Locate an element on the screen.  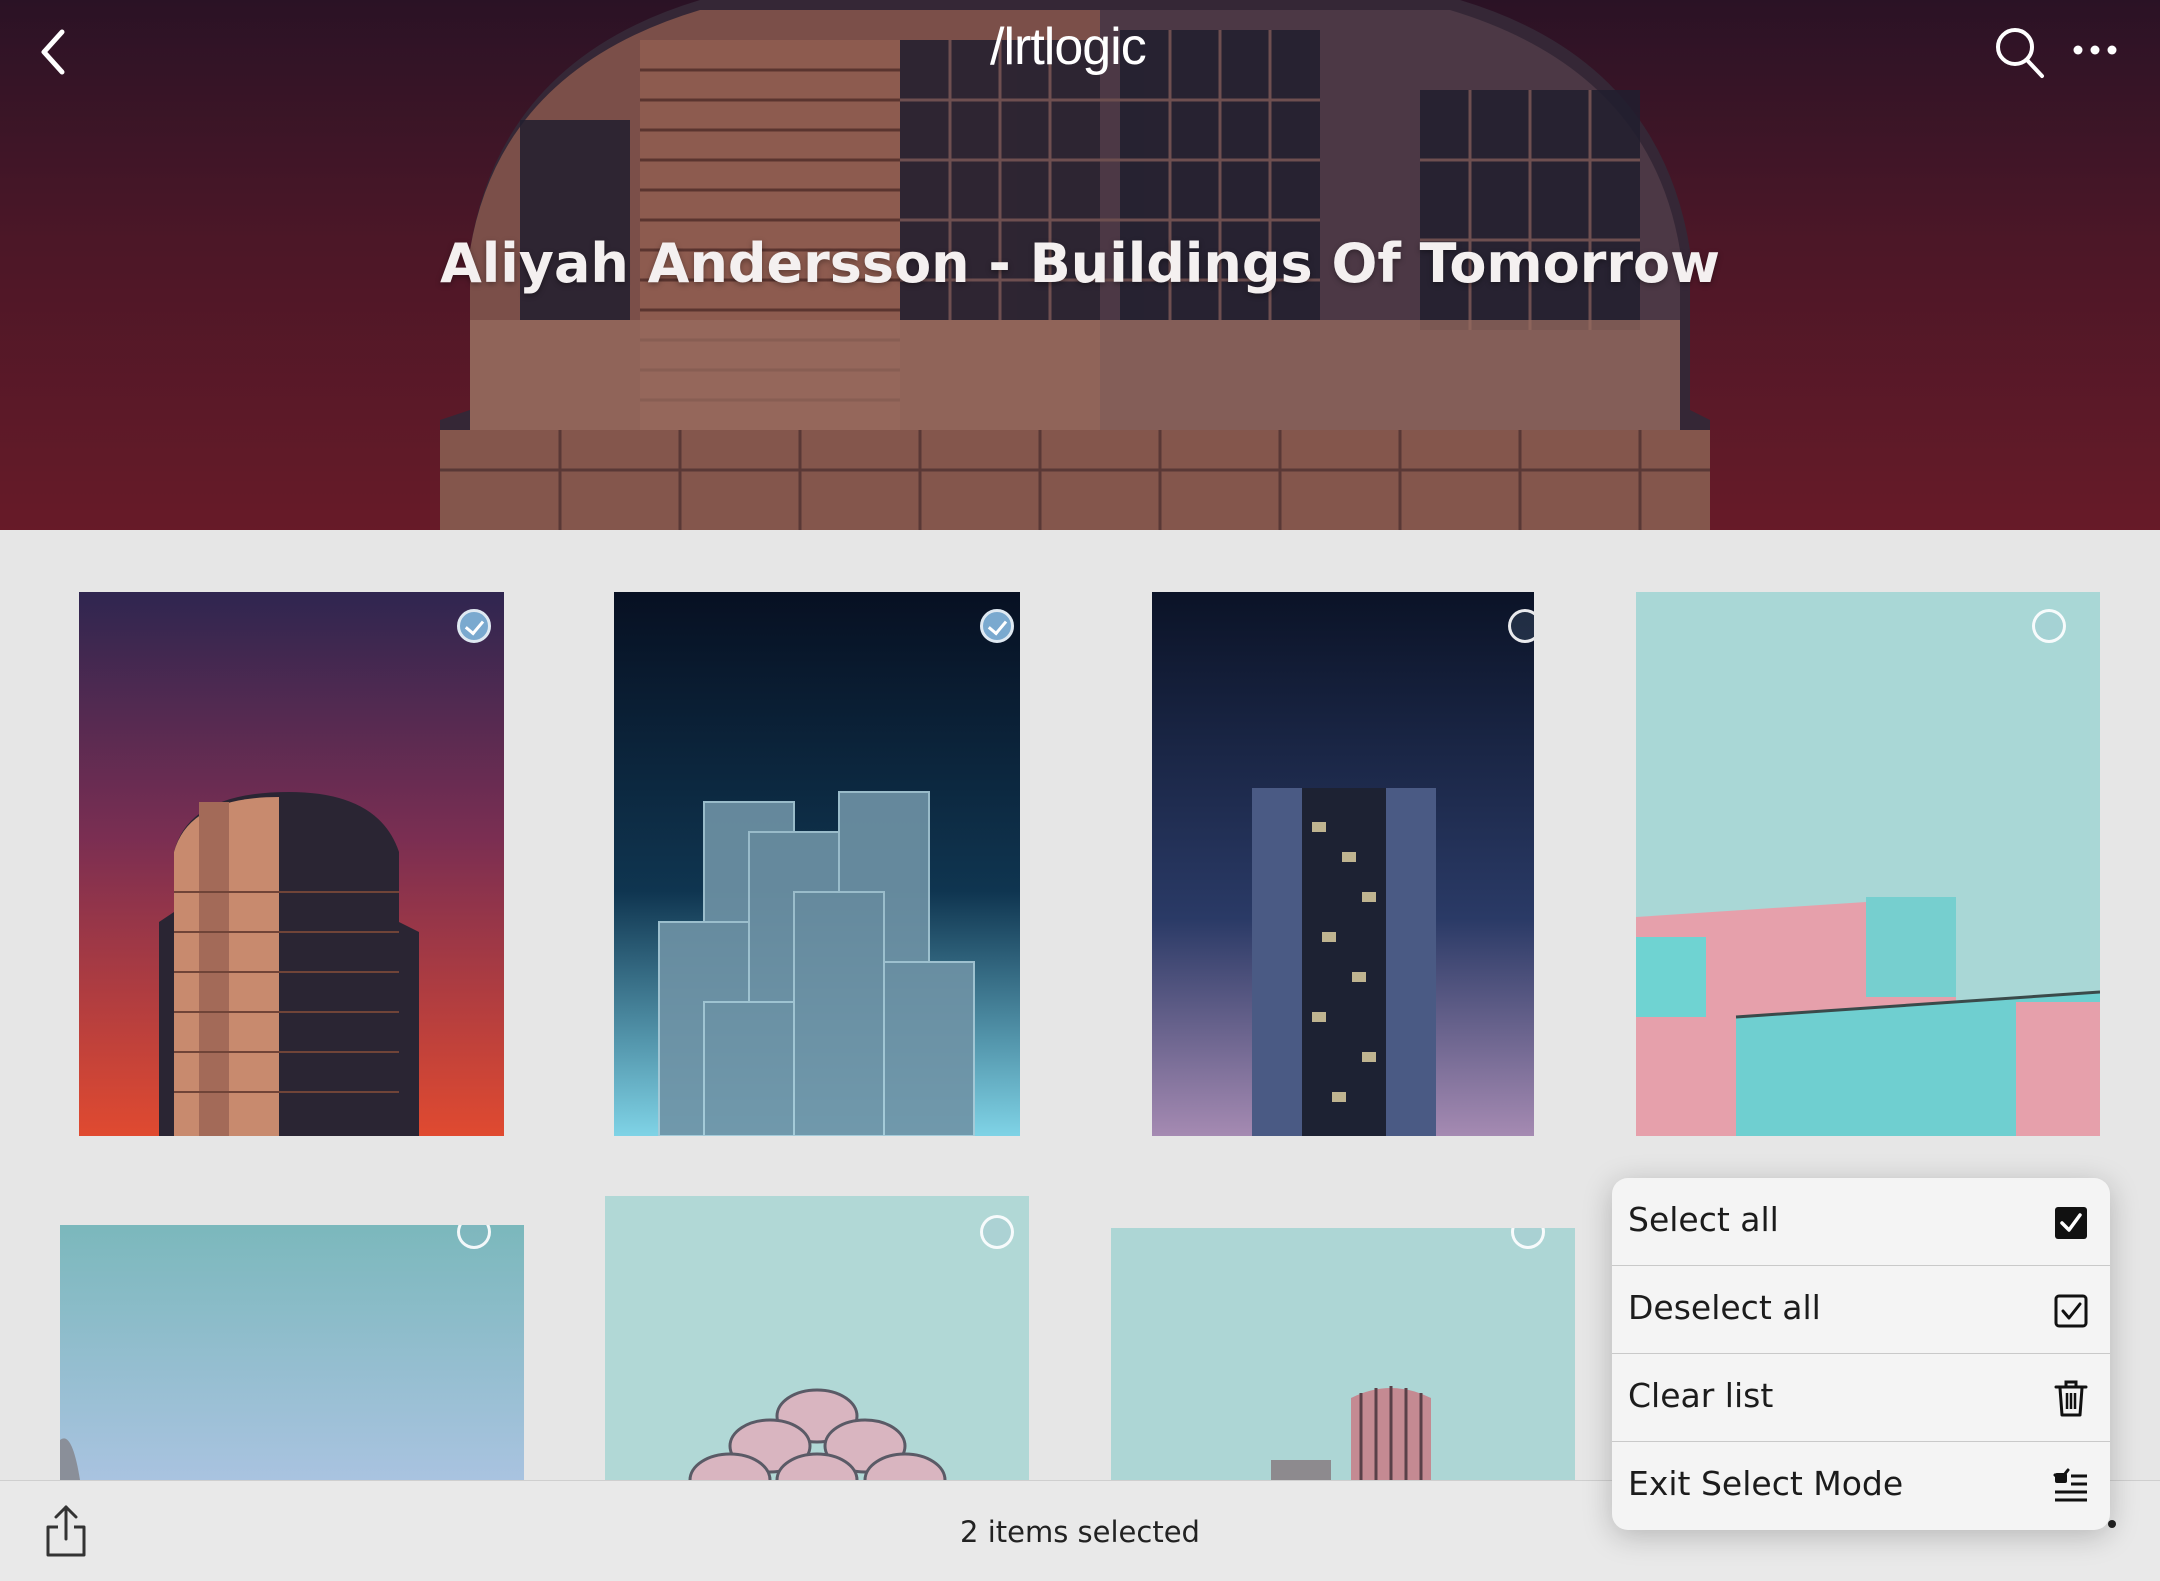
chevron-left-icon is located at coordinates (55, 52).